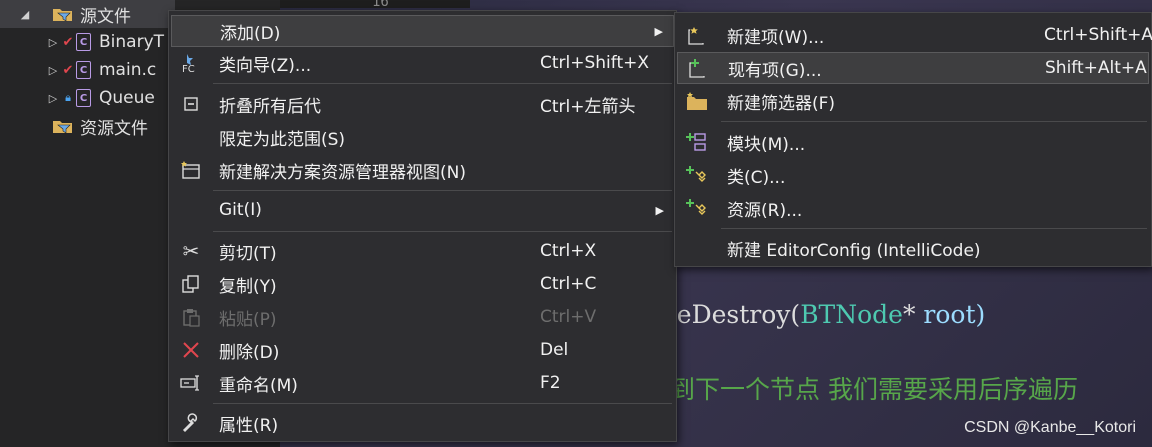  What do you see at coordinates (191, 383) in the screenshot?
I see `rename-icon` at bounding box center [191, 383].